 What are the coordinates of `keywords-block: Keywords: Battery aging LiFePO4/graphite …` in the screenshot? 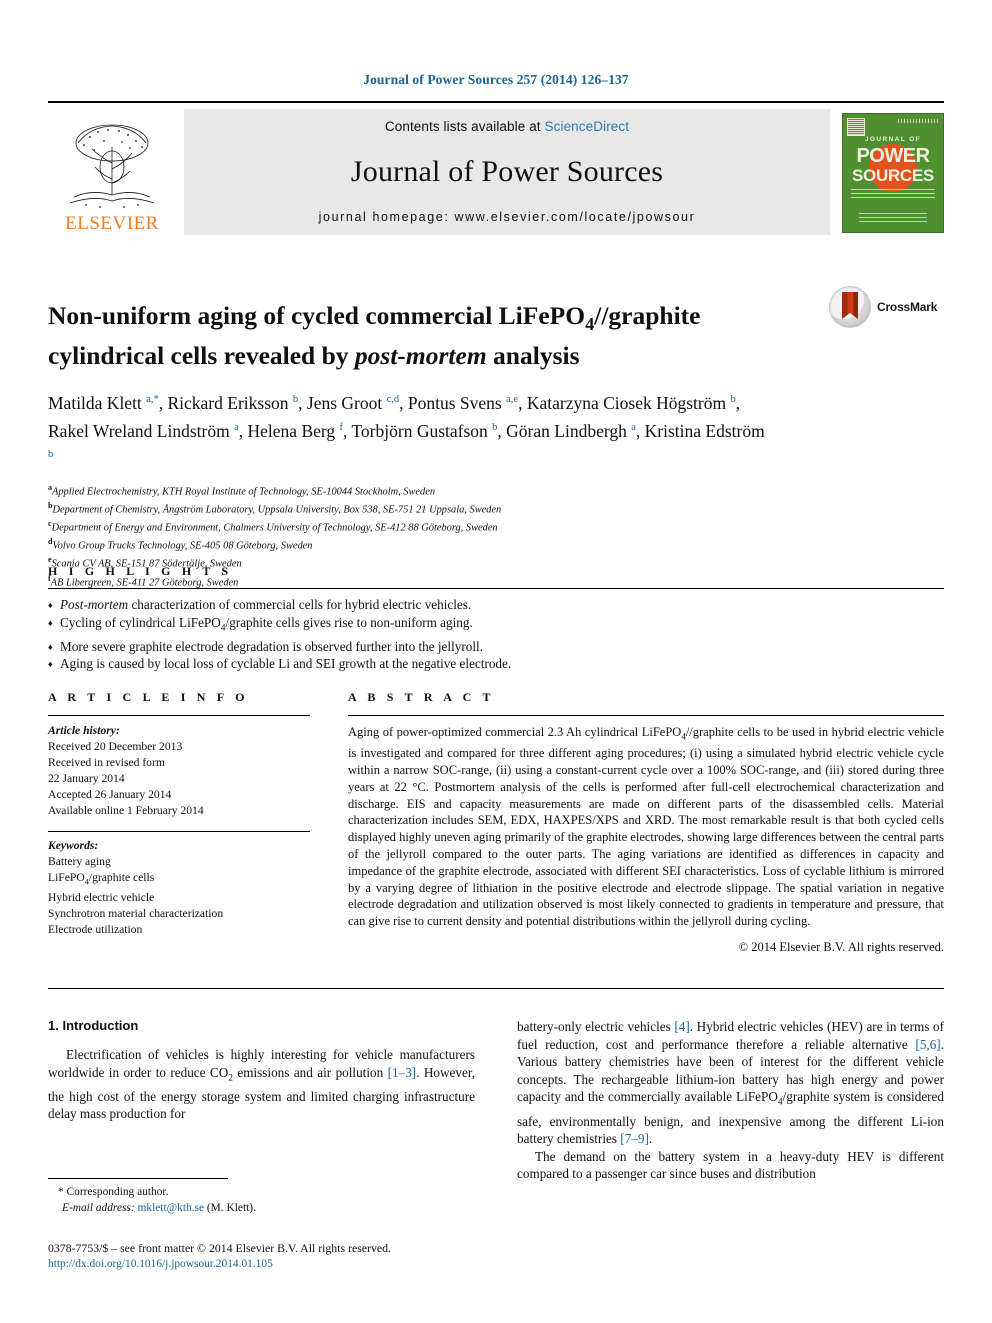 It's located at (179, 884).